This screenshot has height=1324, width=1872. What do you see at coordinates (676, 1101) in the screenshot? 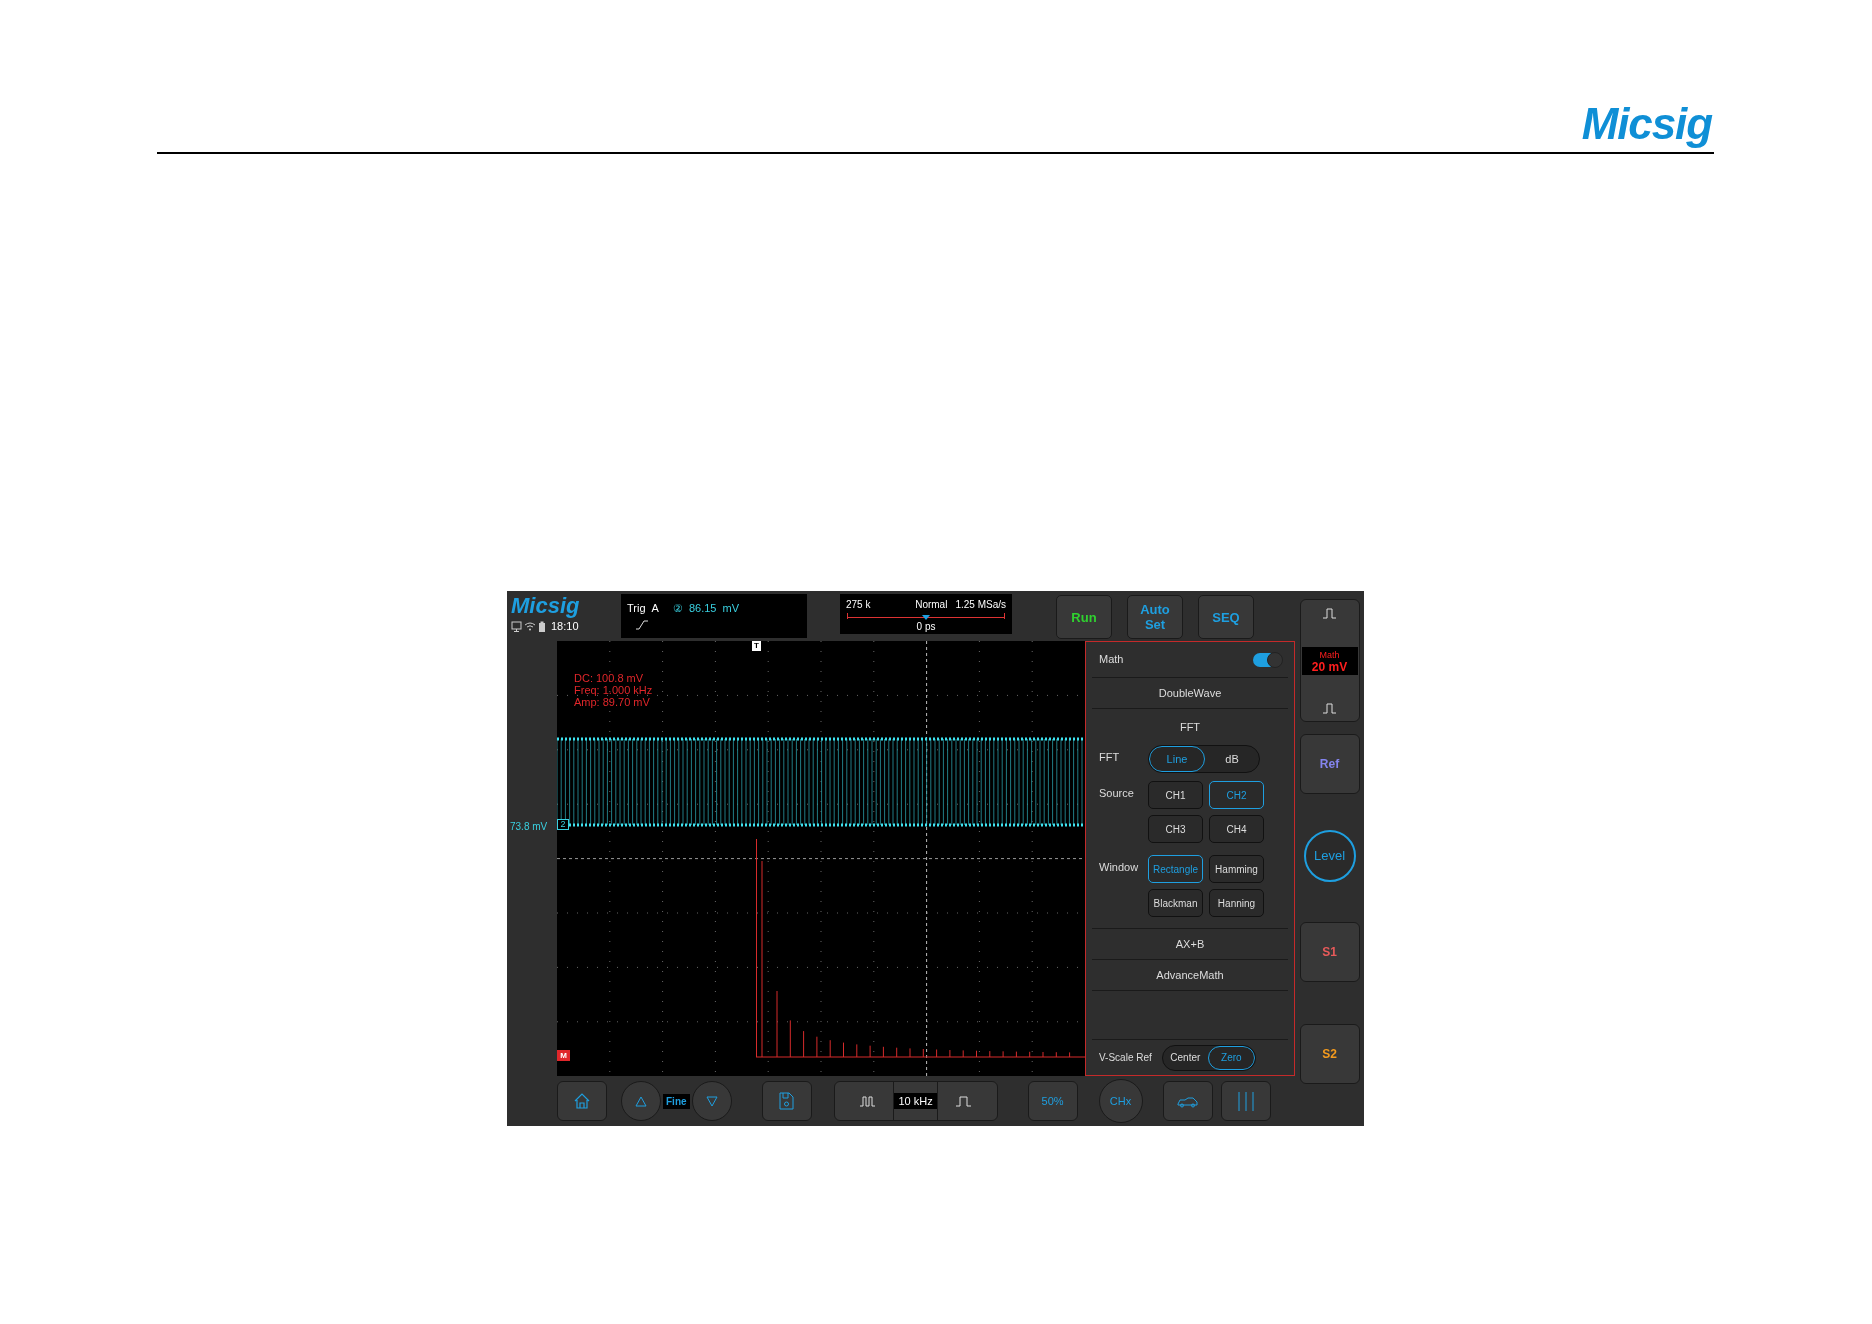
I see `step-mode-label: Fine` at bounding box center [676, 1101].